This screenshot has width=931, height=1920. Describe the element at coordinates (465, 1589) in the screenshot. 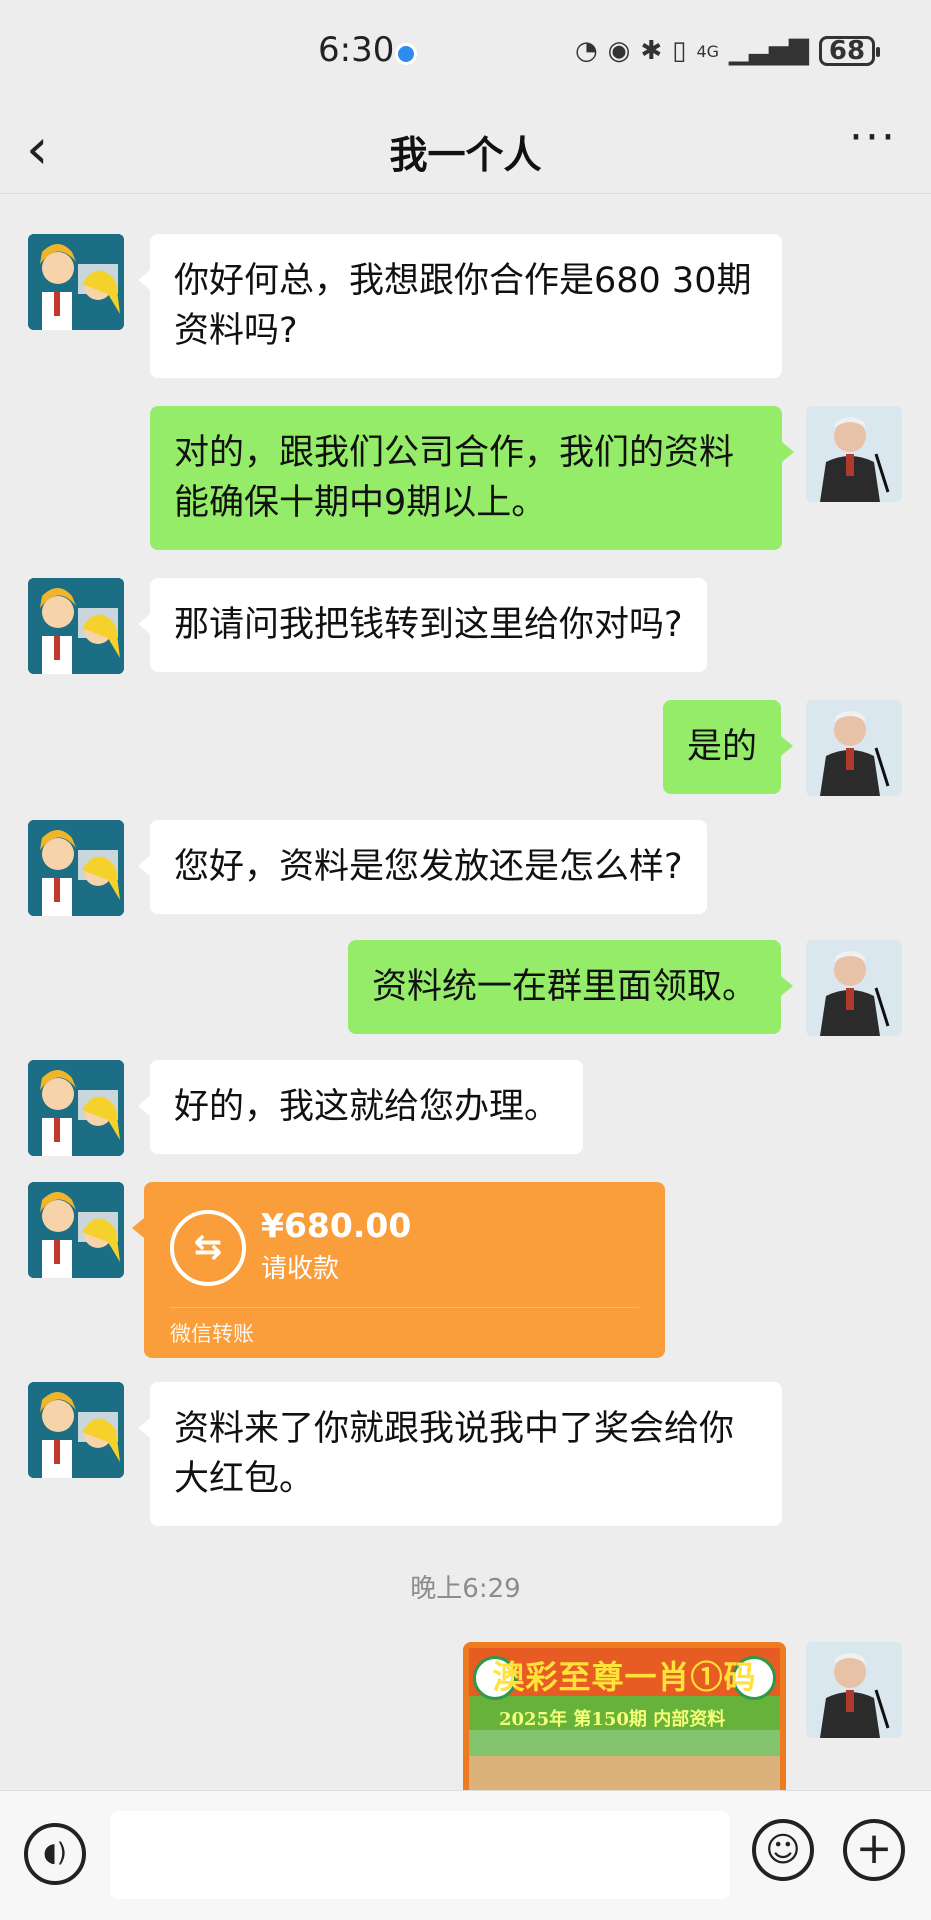

I see `chat-timestamp: 晚上6:29` at that location.